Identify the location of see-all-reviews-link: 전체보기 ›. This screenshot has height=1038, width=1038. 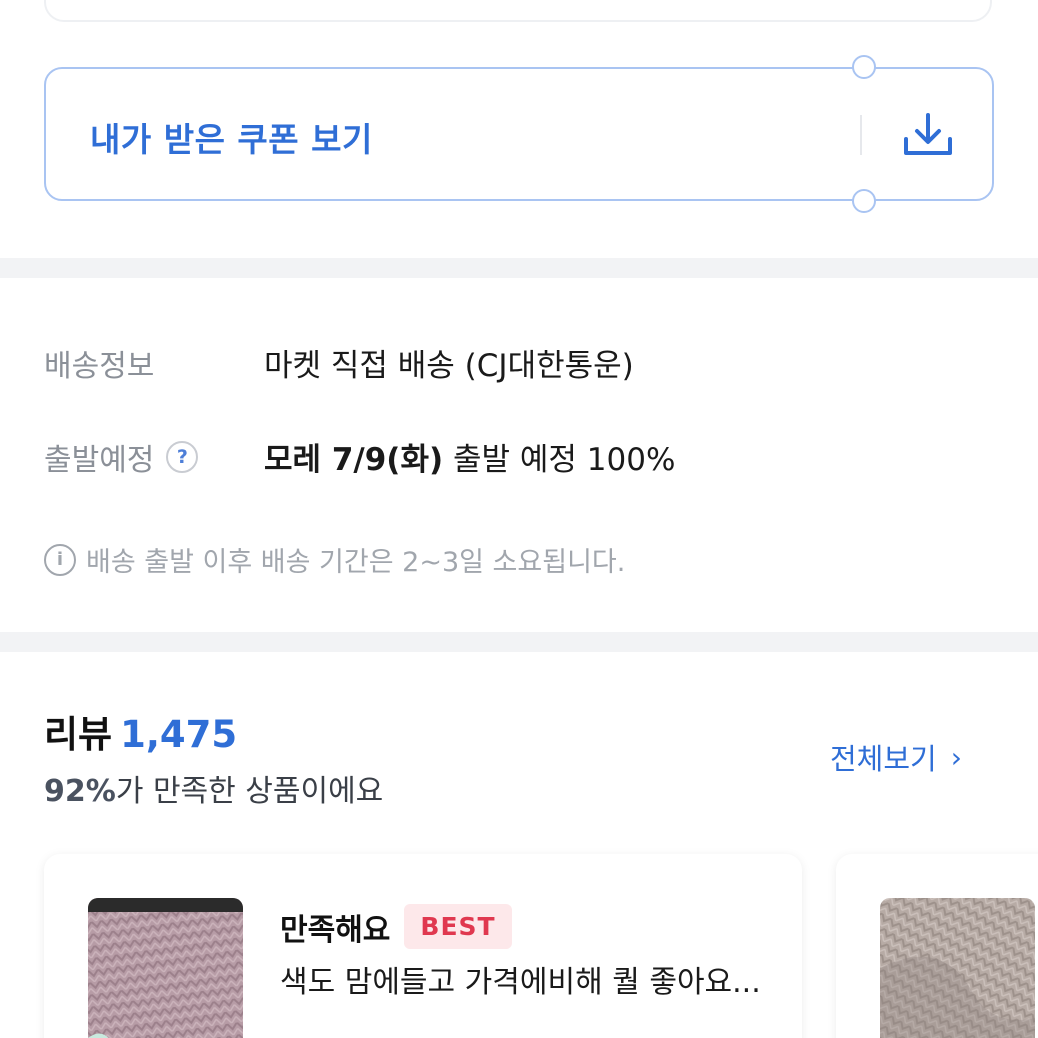
(896, 757).